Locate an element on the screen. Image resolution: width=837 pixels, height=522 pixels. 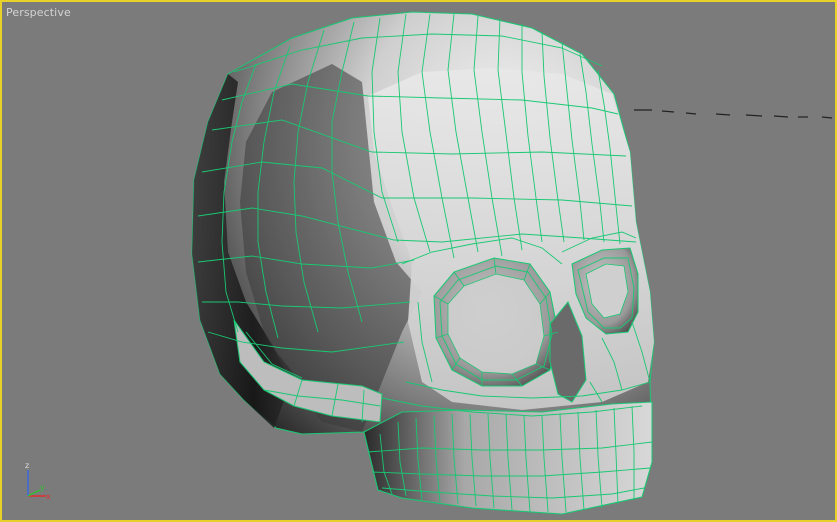
axis-tripod-icon: z x y is located at coordinates (38, 481).